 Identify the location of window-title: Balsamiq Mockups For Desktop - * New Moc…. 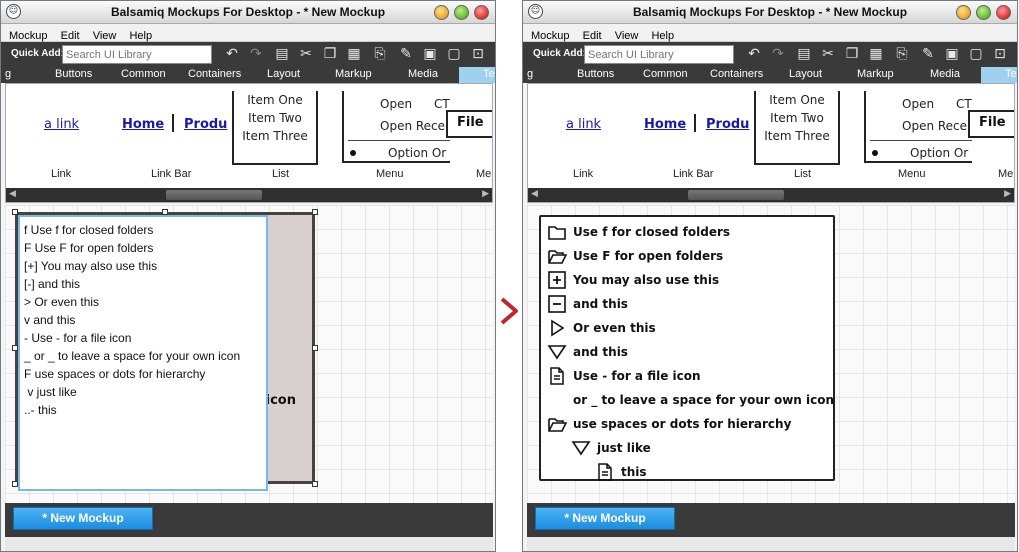
(248, 12).